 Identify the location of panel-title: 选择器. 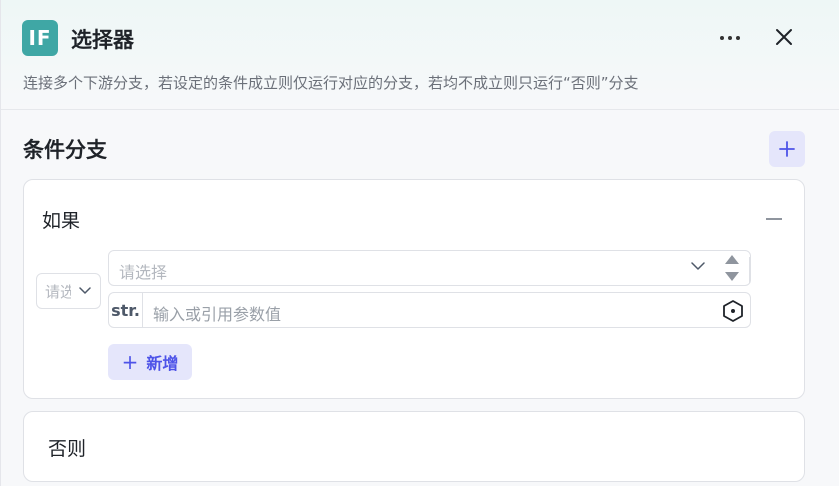
(102, 40).